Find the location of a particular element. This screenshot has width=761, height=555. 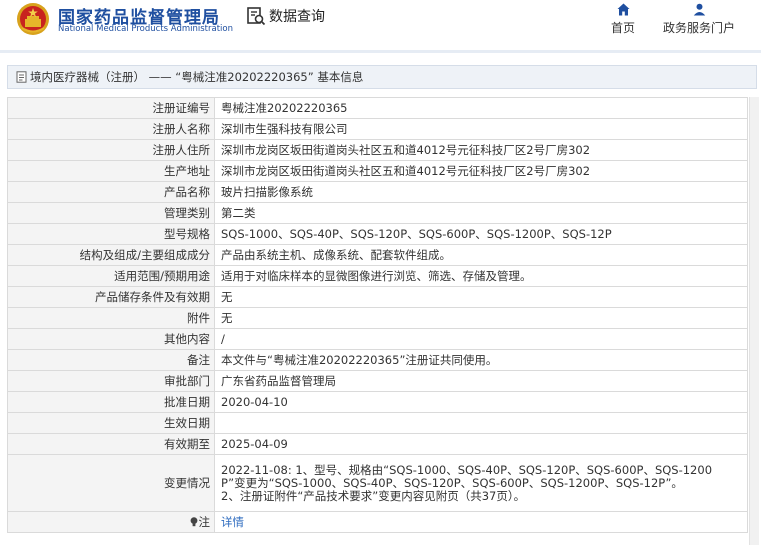

table-row: 适用范围/预期用途 适用于对临床样本的显微图像进行浏览、筛选、存储及管理。 is located at coordinates (377, 276).